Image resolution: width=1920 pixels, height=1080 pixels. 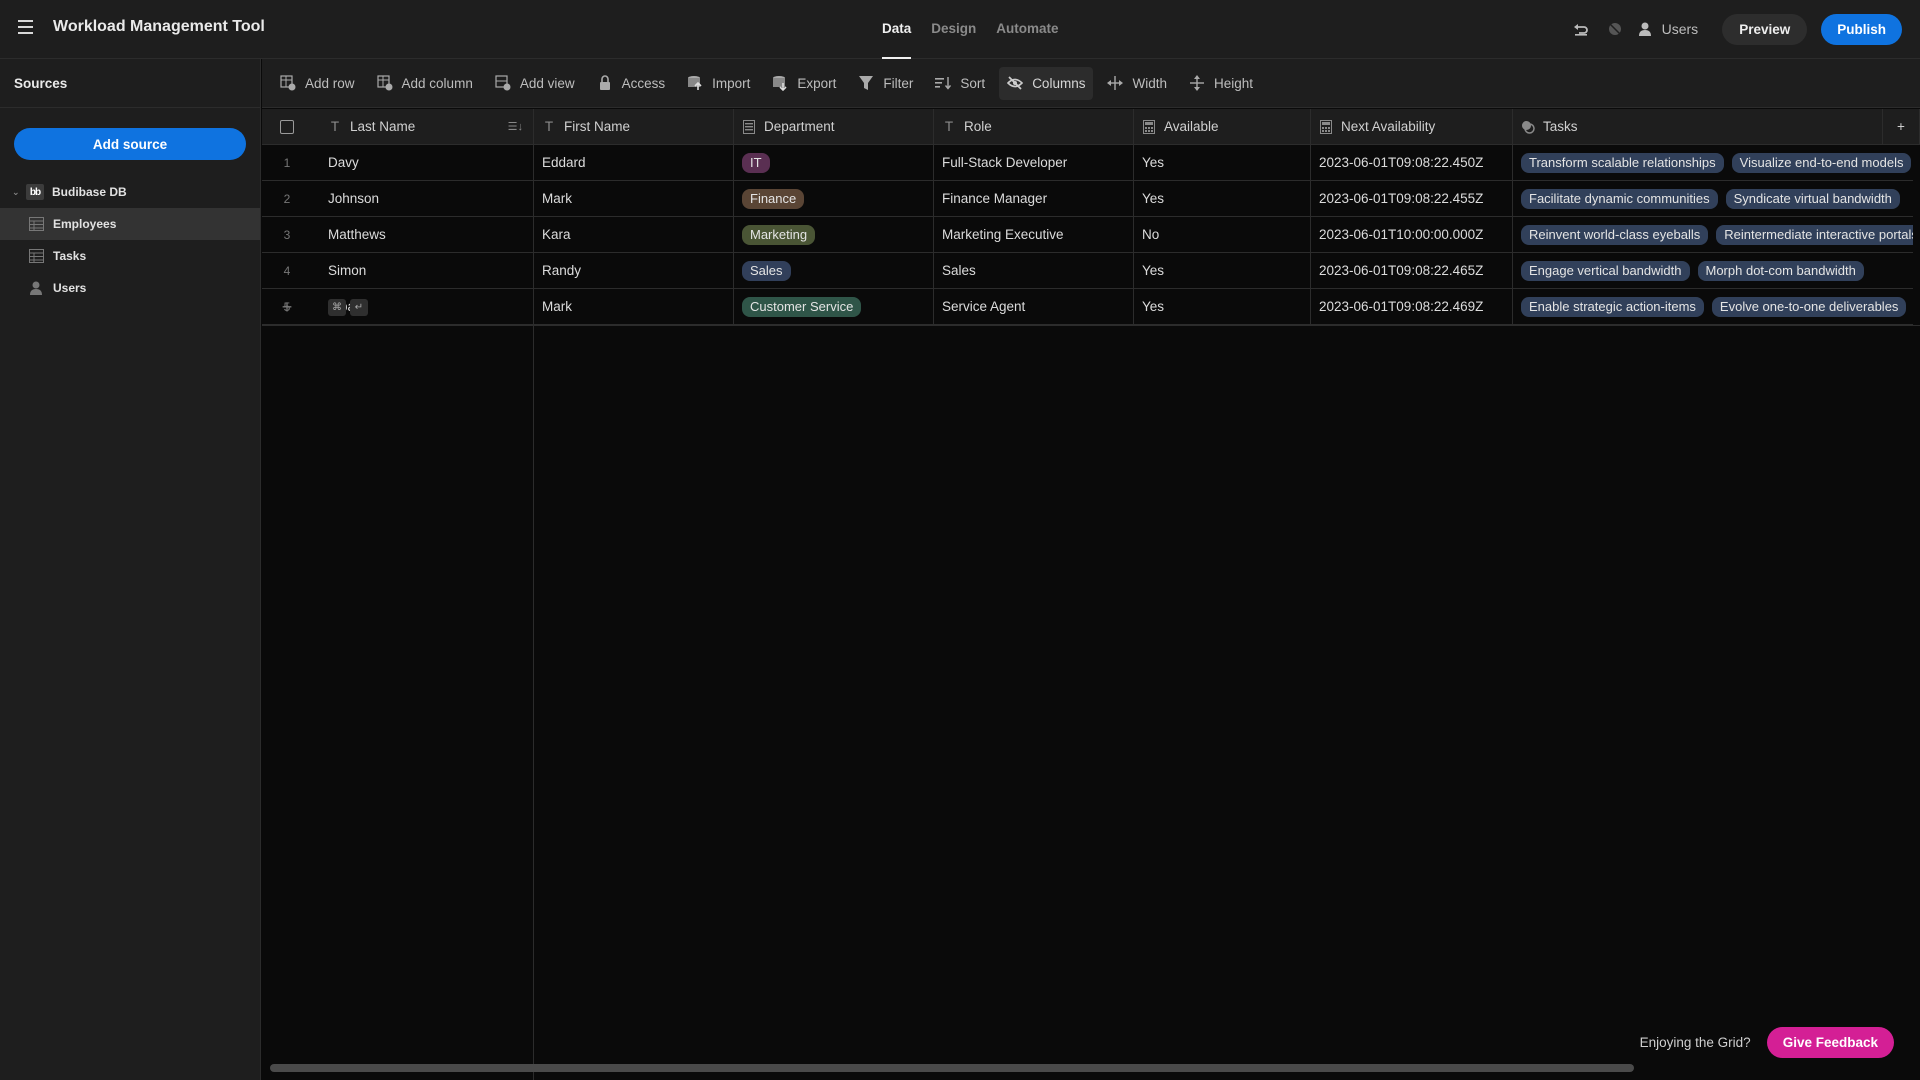 What do you see at coordinates (1034, 270) in the screenshot?
I see `cell-role: Sales` at bounding box center [1034, 270].